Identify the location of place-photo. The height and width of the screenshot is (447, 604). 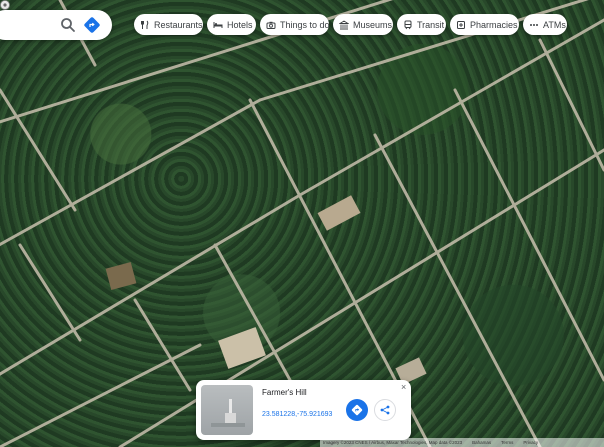
(227, 410).